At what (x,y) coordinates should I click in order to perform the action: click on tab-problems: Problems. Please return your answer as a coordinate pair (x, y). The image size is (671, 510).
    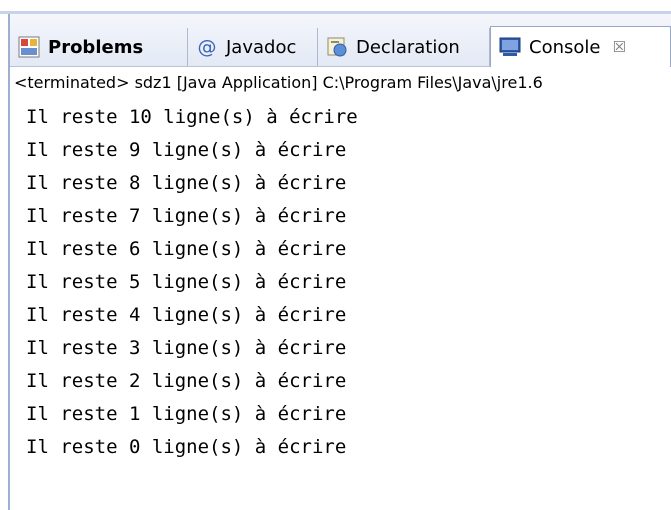
    Looking at the image, I should click on (99, 47).